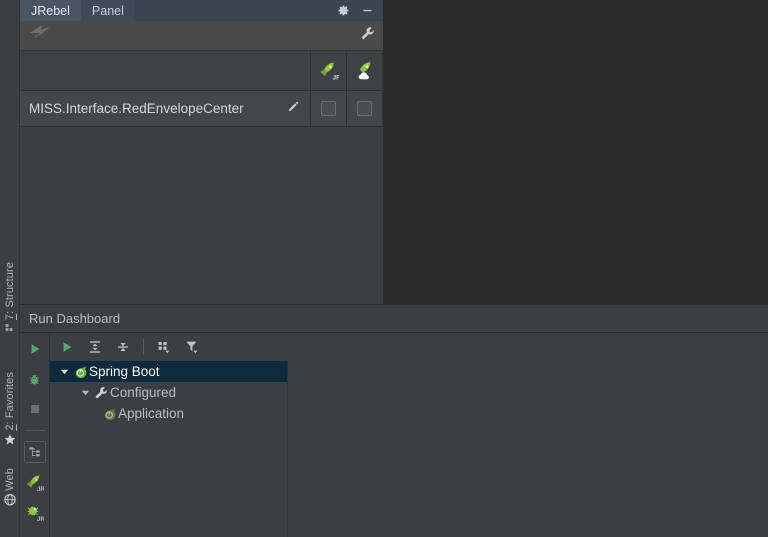  I want to click on cloud-enabled-checkbox, so click(364, 108).